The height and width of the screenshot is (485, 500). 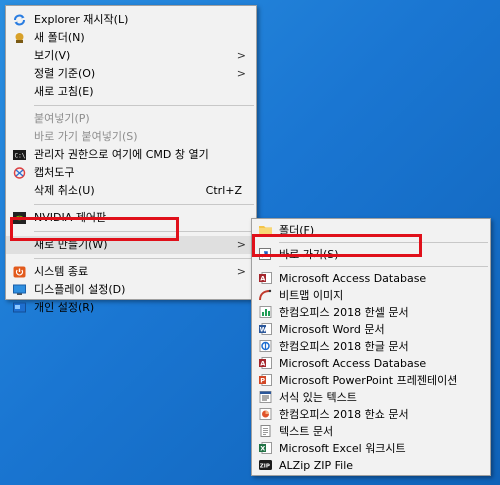 What do you see at coordinates (344, 414) in the screenshot?
I see `menu-item-label: 한컴오피스 2018 한쇼 문서` at bounding box center [344, 414].